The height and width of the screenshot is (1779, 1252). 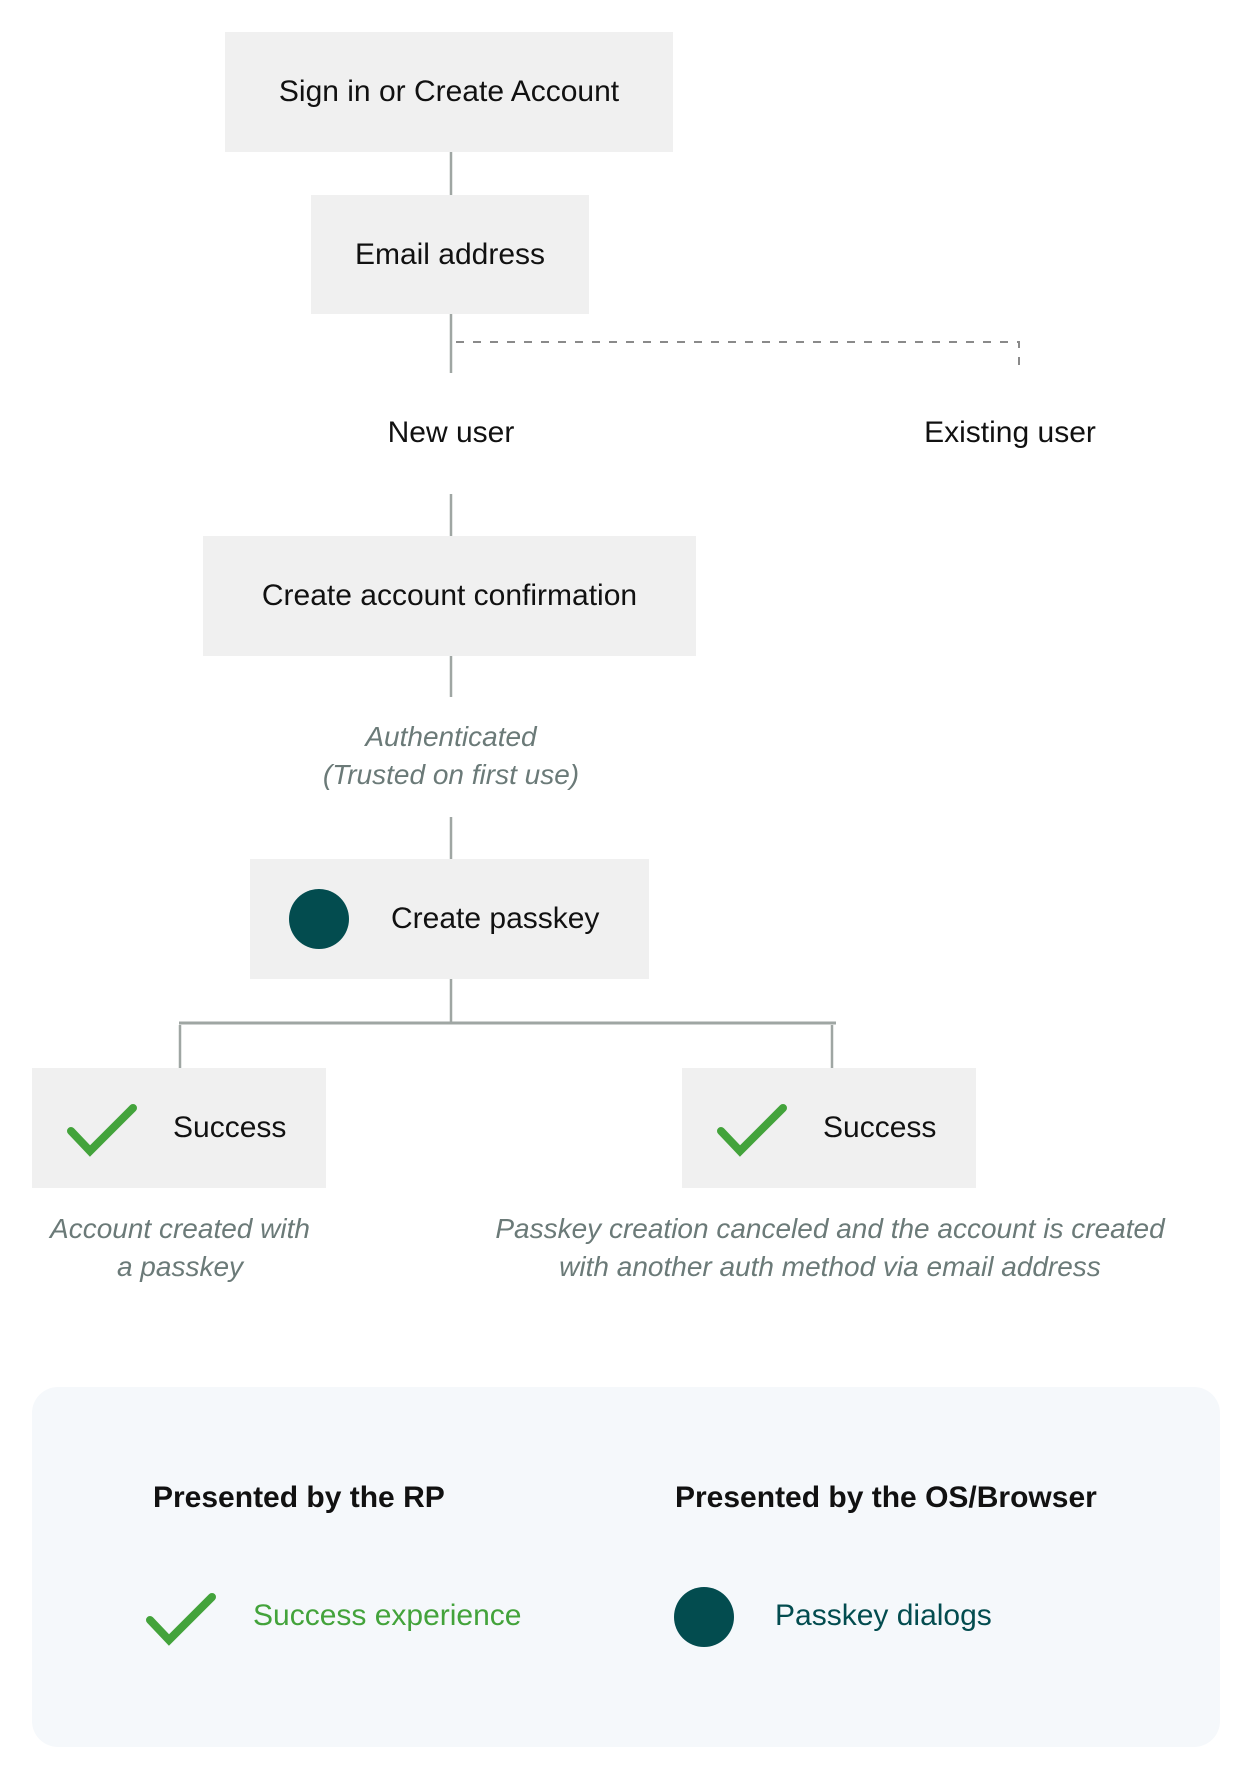 I want to click on node-label: Create passkey, so click(x=495, y=918).